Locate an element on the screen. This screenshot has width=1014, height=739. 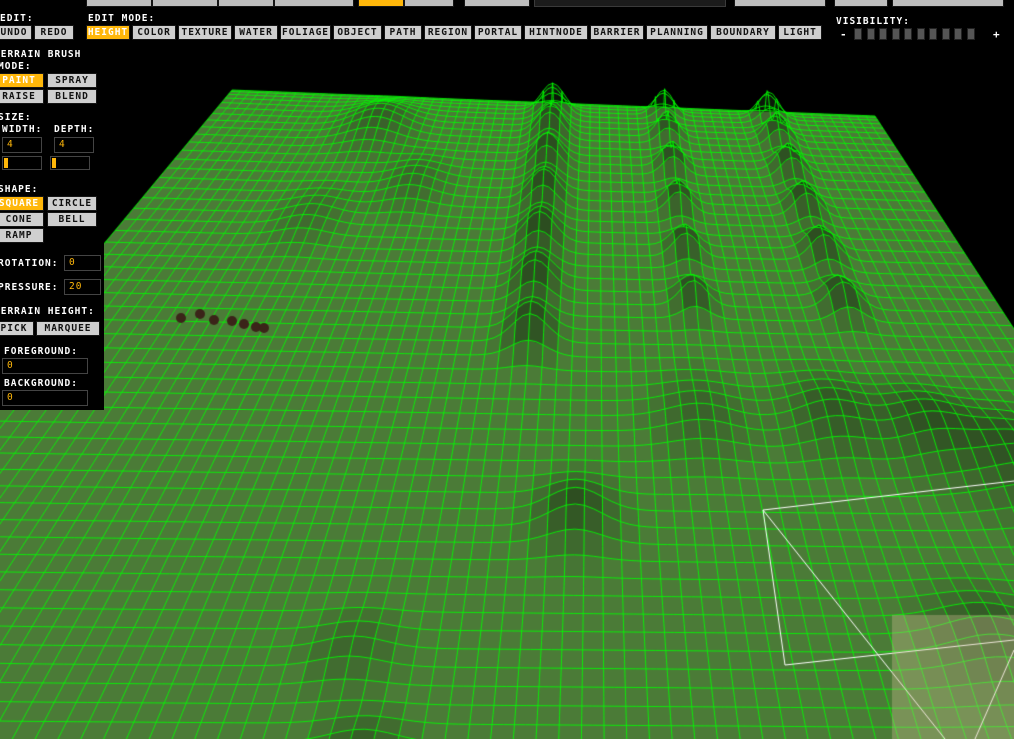
size-label: SIZE: is located at coordinates (16, 117).